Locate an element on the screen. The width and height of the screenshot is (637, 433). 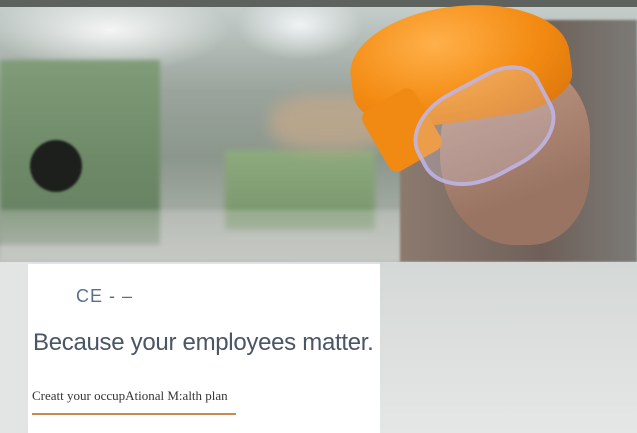
accent-divider is located at coordinates (134, 414).